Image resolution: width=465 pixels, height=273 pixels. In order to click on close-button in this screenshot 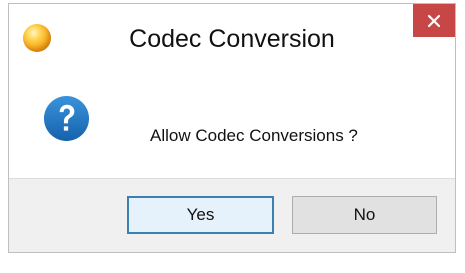, I will do `click(434, 20)`.